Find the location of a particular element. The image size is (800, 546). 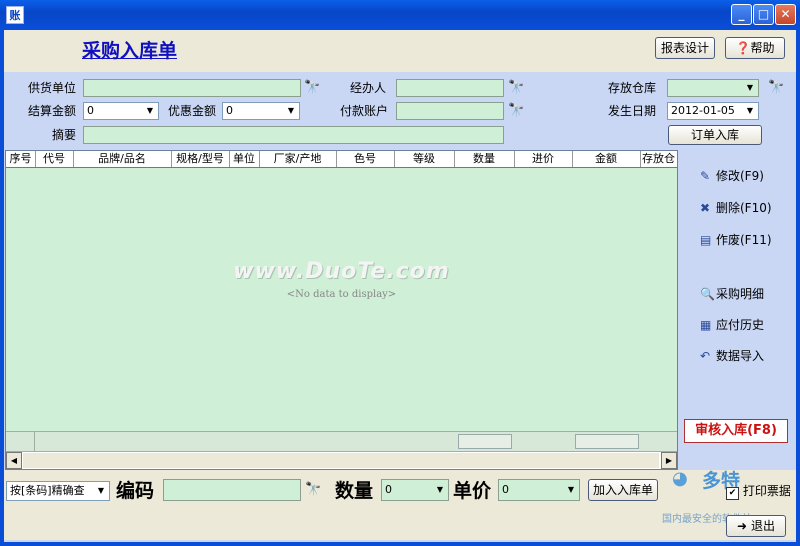

discount-amount-select: 0 ▼ is located at coordinates (261, 111).